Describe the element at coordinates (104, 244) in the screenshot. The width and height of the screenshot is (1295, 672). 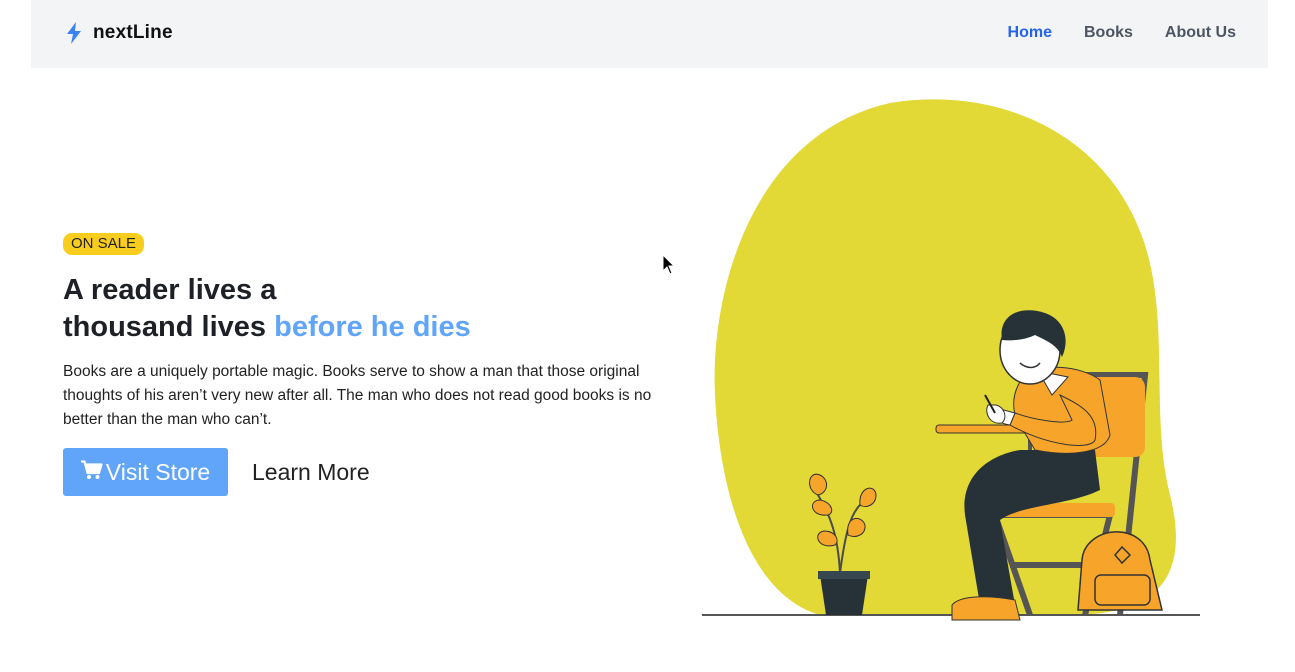
I see `on-sale-badge: ON SALE` at that location.